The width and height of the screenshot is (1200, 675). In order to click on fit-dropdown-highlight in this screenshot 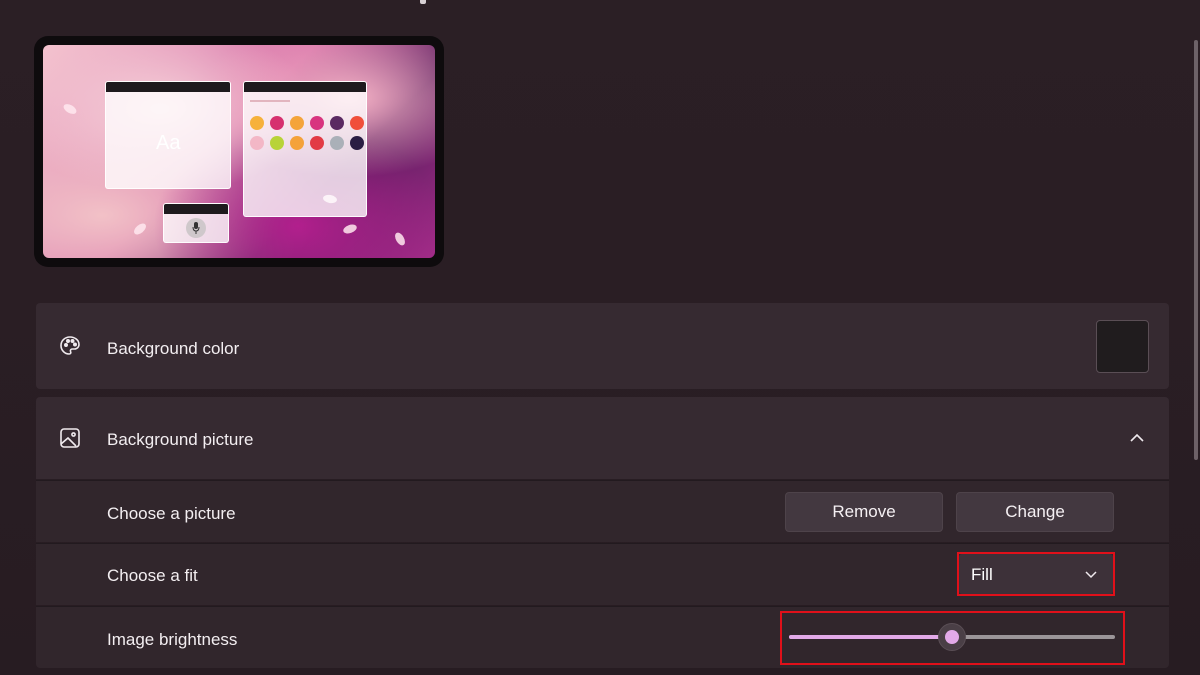, I will do `click(1036, 574)`.